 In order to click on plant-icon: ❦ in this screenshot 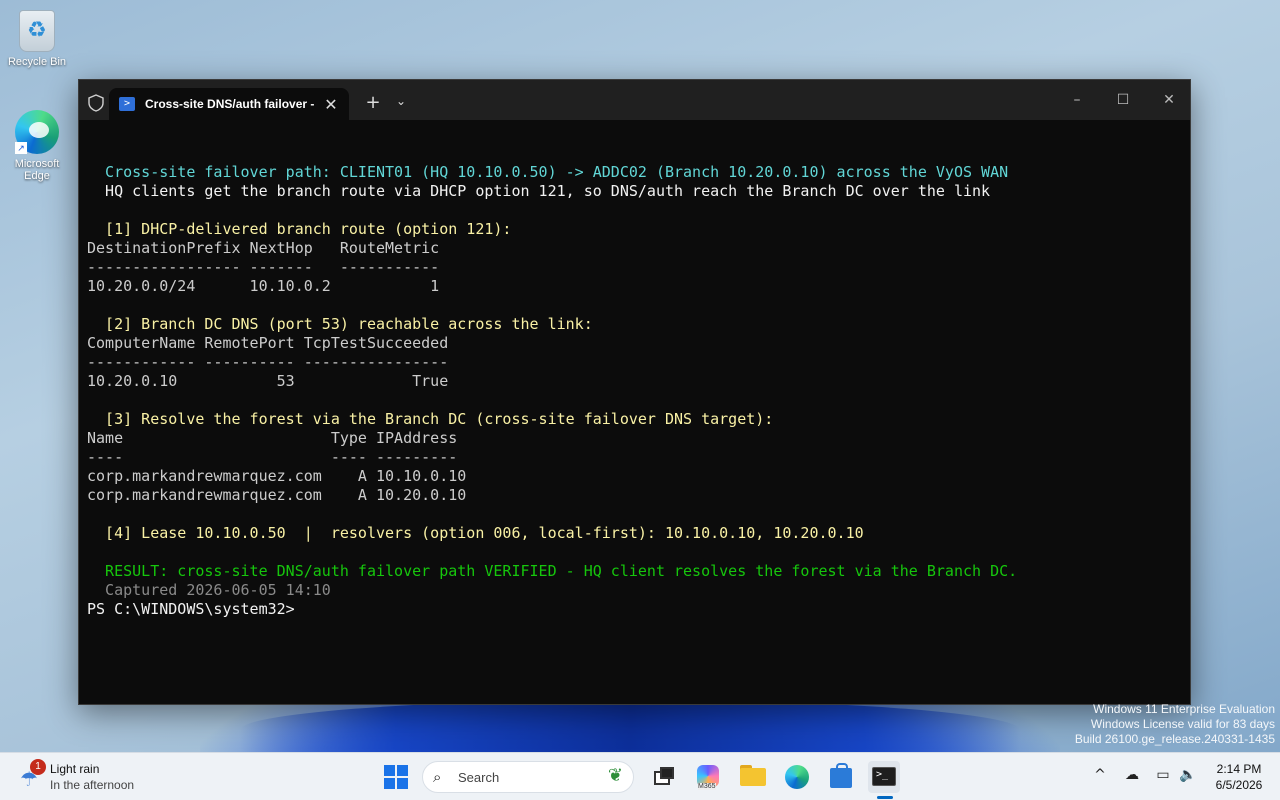, I will do `click(615, 775)`.